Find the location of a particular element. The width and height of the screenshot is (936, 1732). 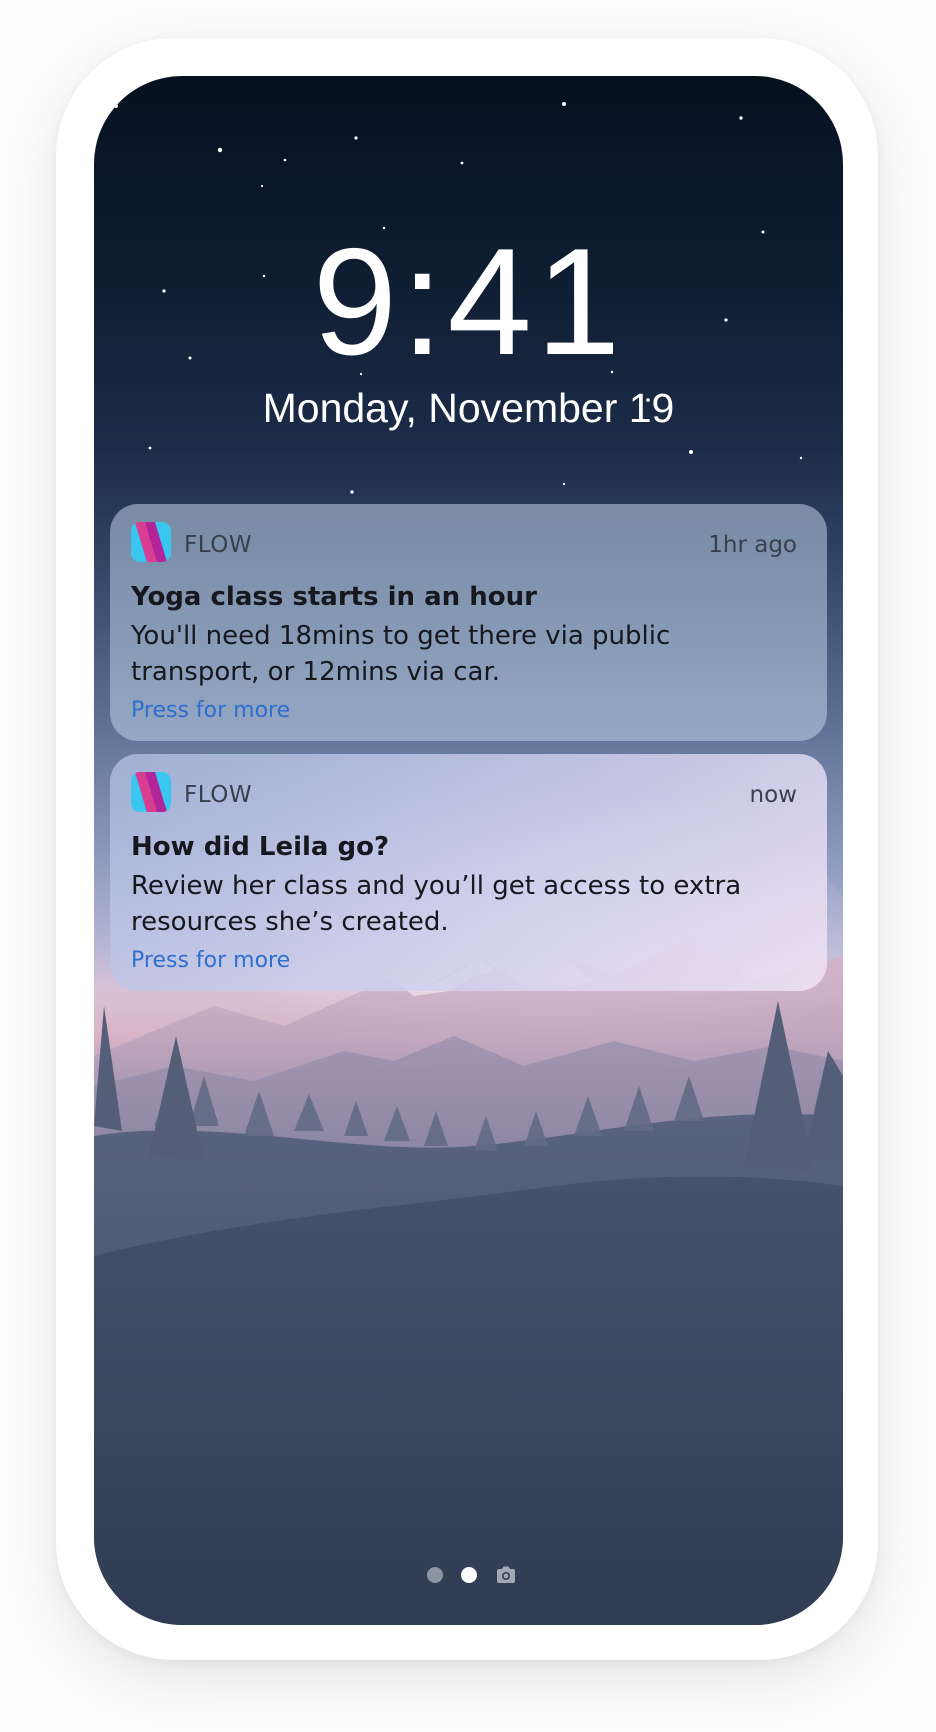

notification-timestamp: now is located at coordinates (773, 795).